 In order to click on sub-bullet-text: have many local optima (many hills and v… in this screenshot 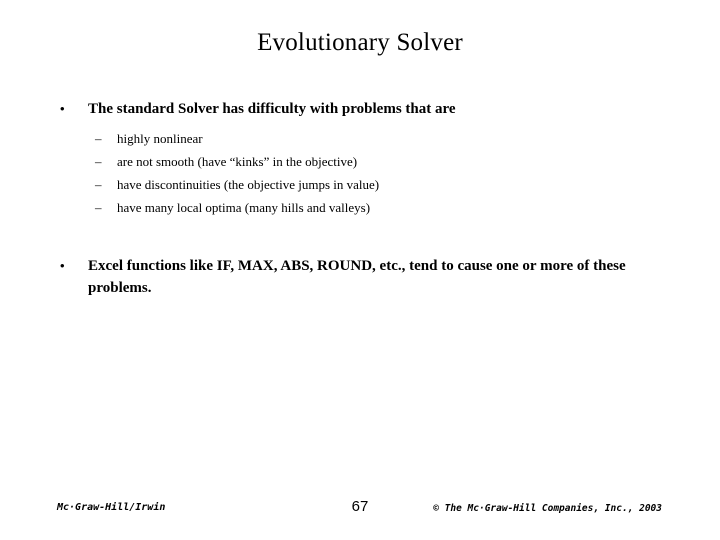, I will do `click(244, 207)`.